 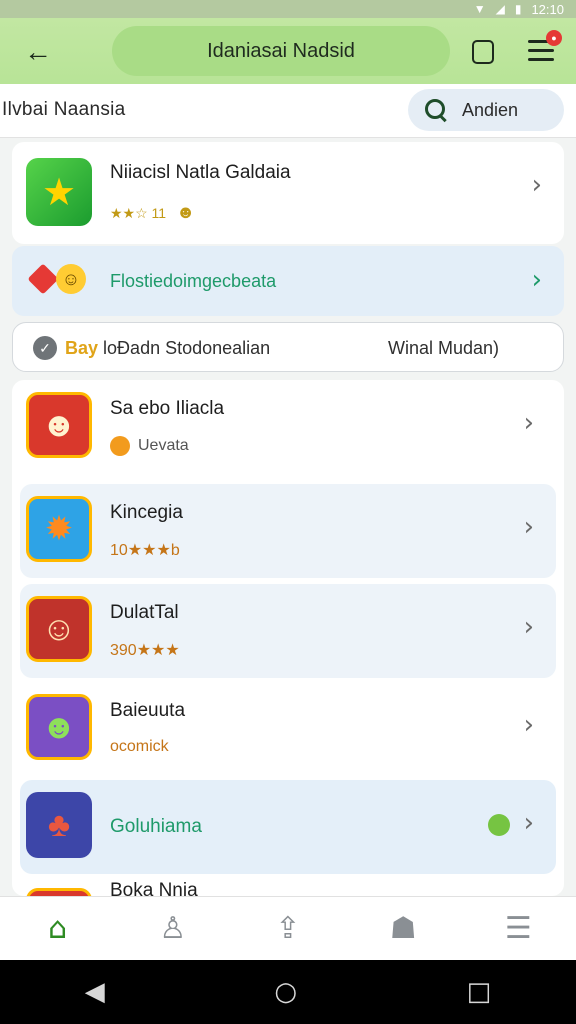 What do you see at coordinates (168, 348) in the screenshot?
I see `info-text: Bay loÐadn Stodonealian` at bounding box center [168, 348].